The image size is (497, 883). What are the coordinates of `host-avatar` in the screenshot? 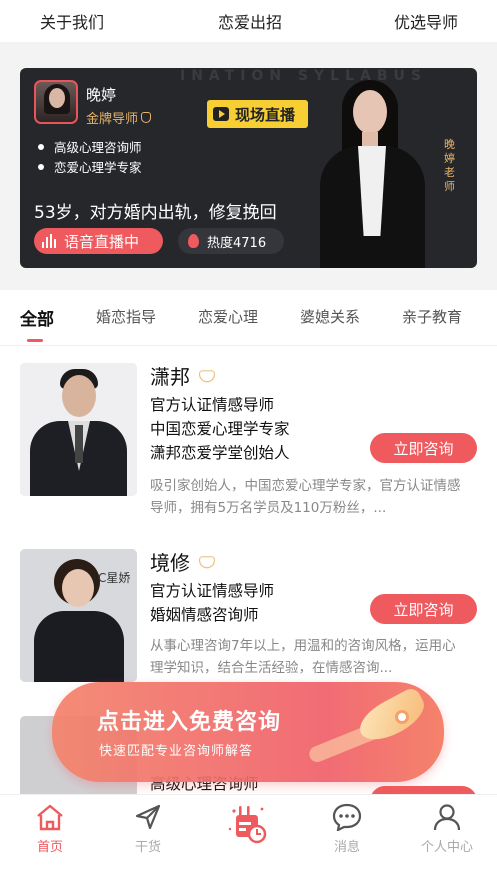 It's located at (56, 102).